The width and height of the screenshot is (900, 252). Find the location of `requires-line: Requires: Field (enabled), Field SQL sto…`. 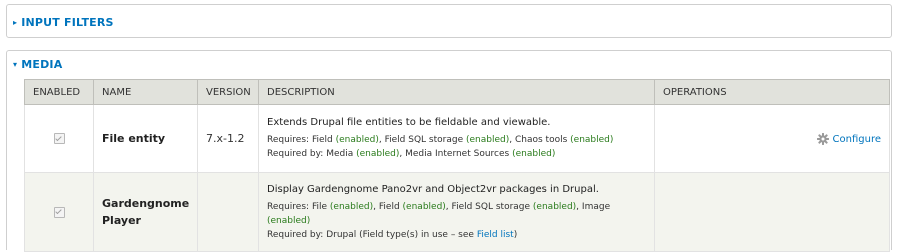

requires-line: Requires: Field (enabled), Field SQL sto… is located at coordinates (456, 140).